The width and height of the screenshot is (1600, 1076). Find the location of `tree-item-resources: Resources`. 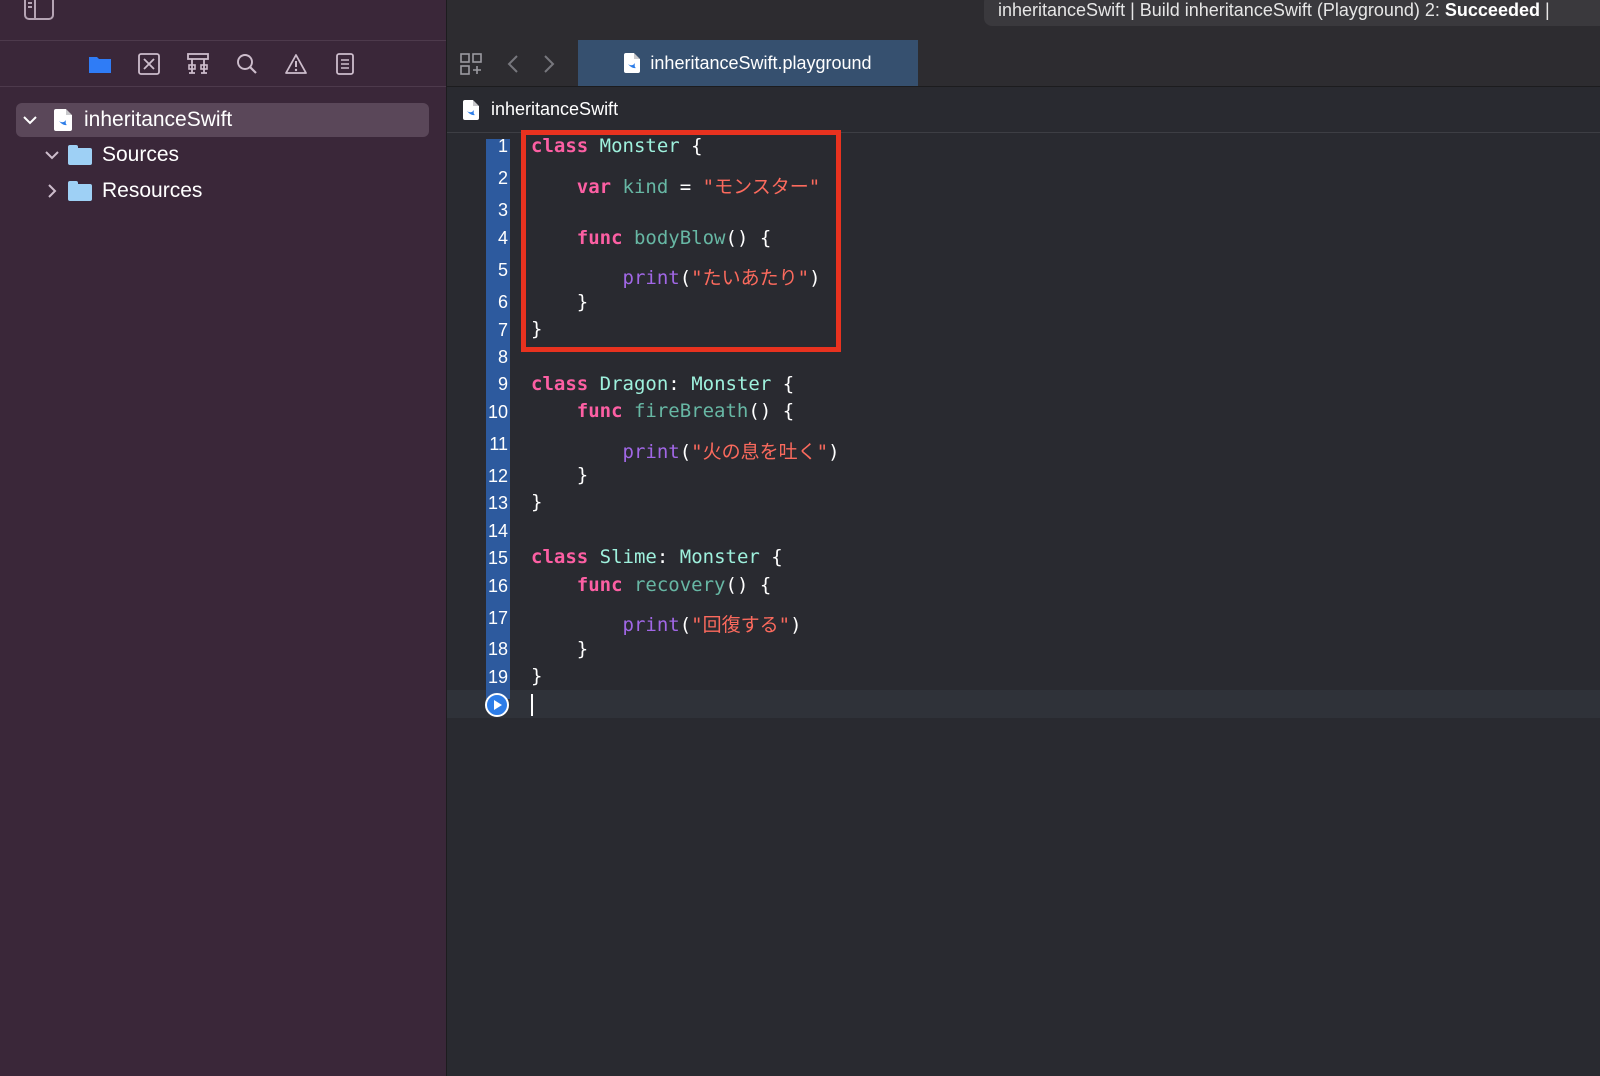

tree-item-resources: Resources is located at coordinates (123, 191).